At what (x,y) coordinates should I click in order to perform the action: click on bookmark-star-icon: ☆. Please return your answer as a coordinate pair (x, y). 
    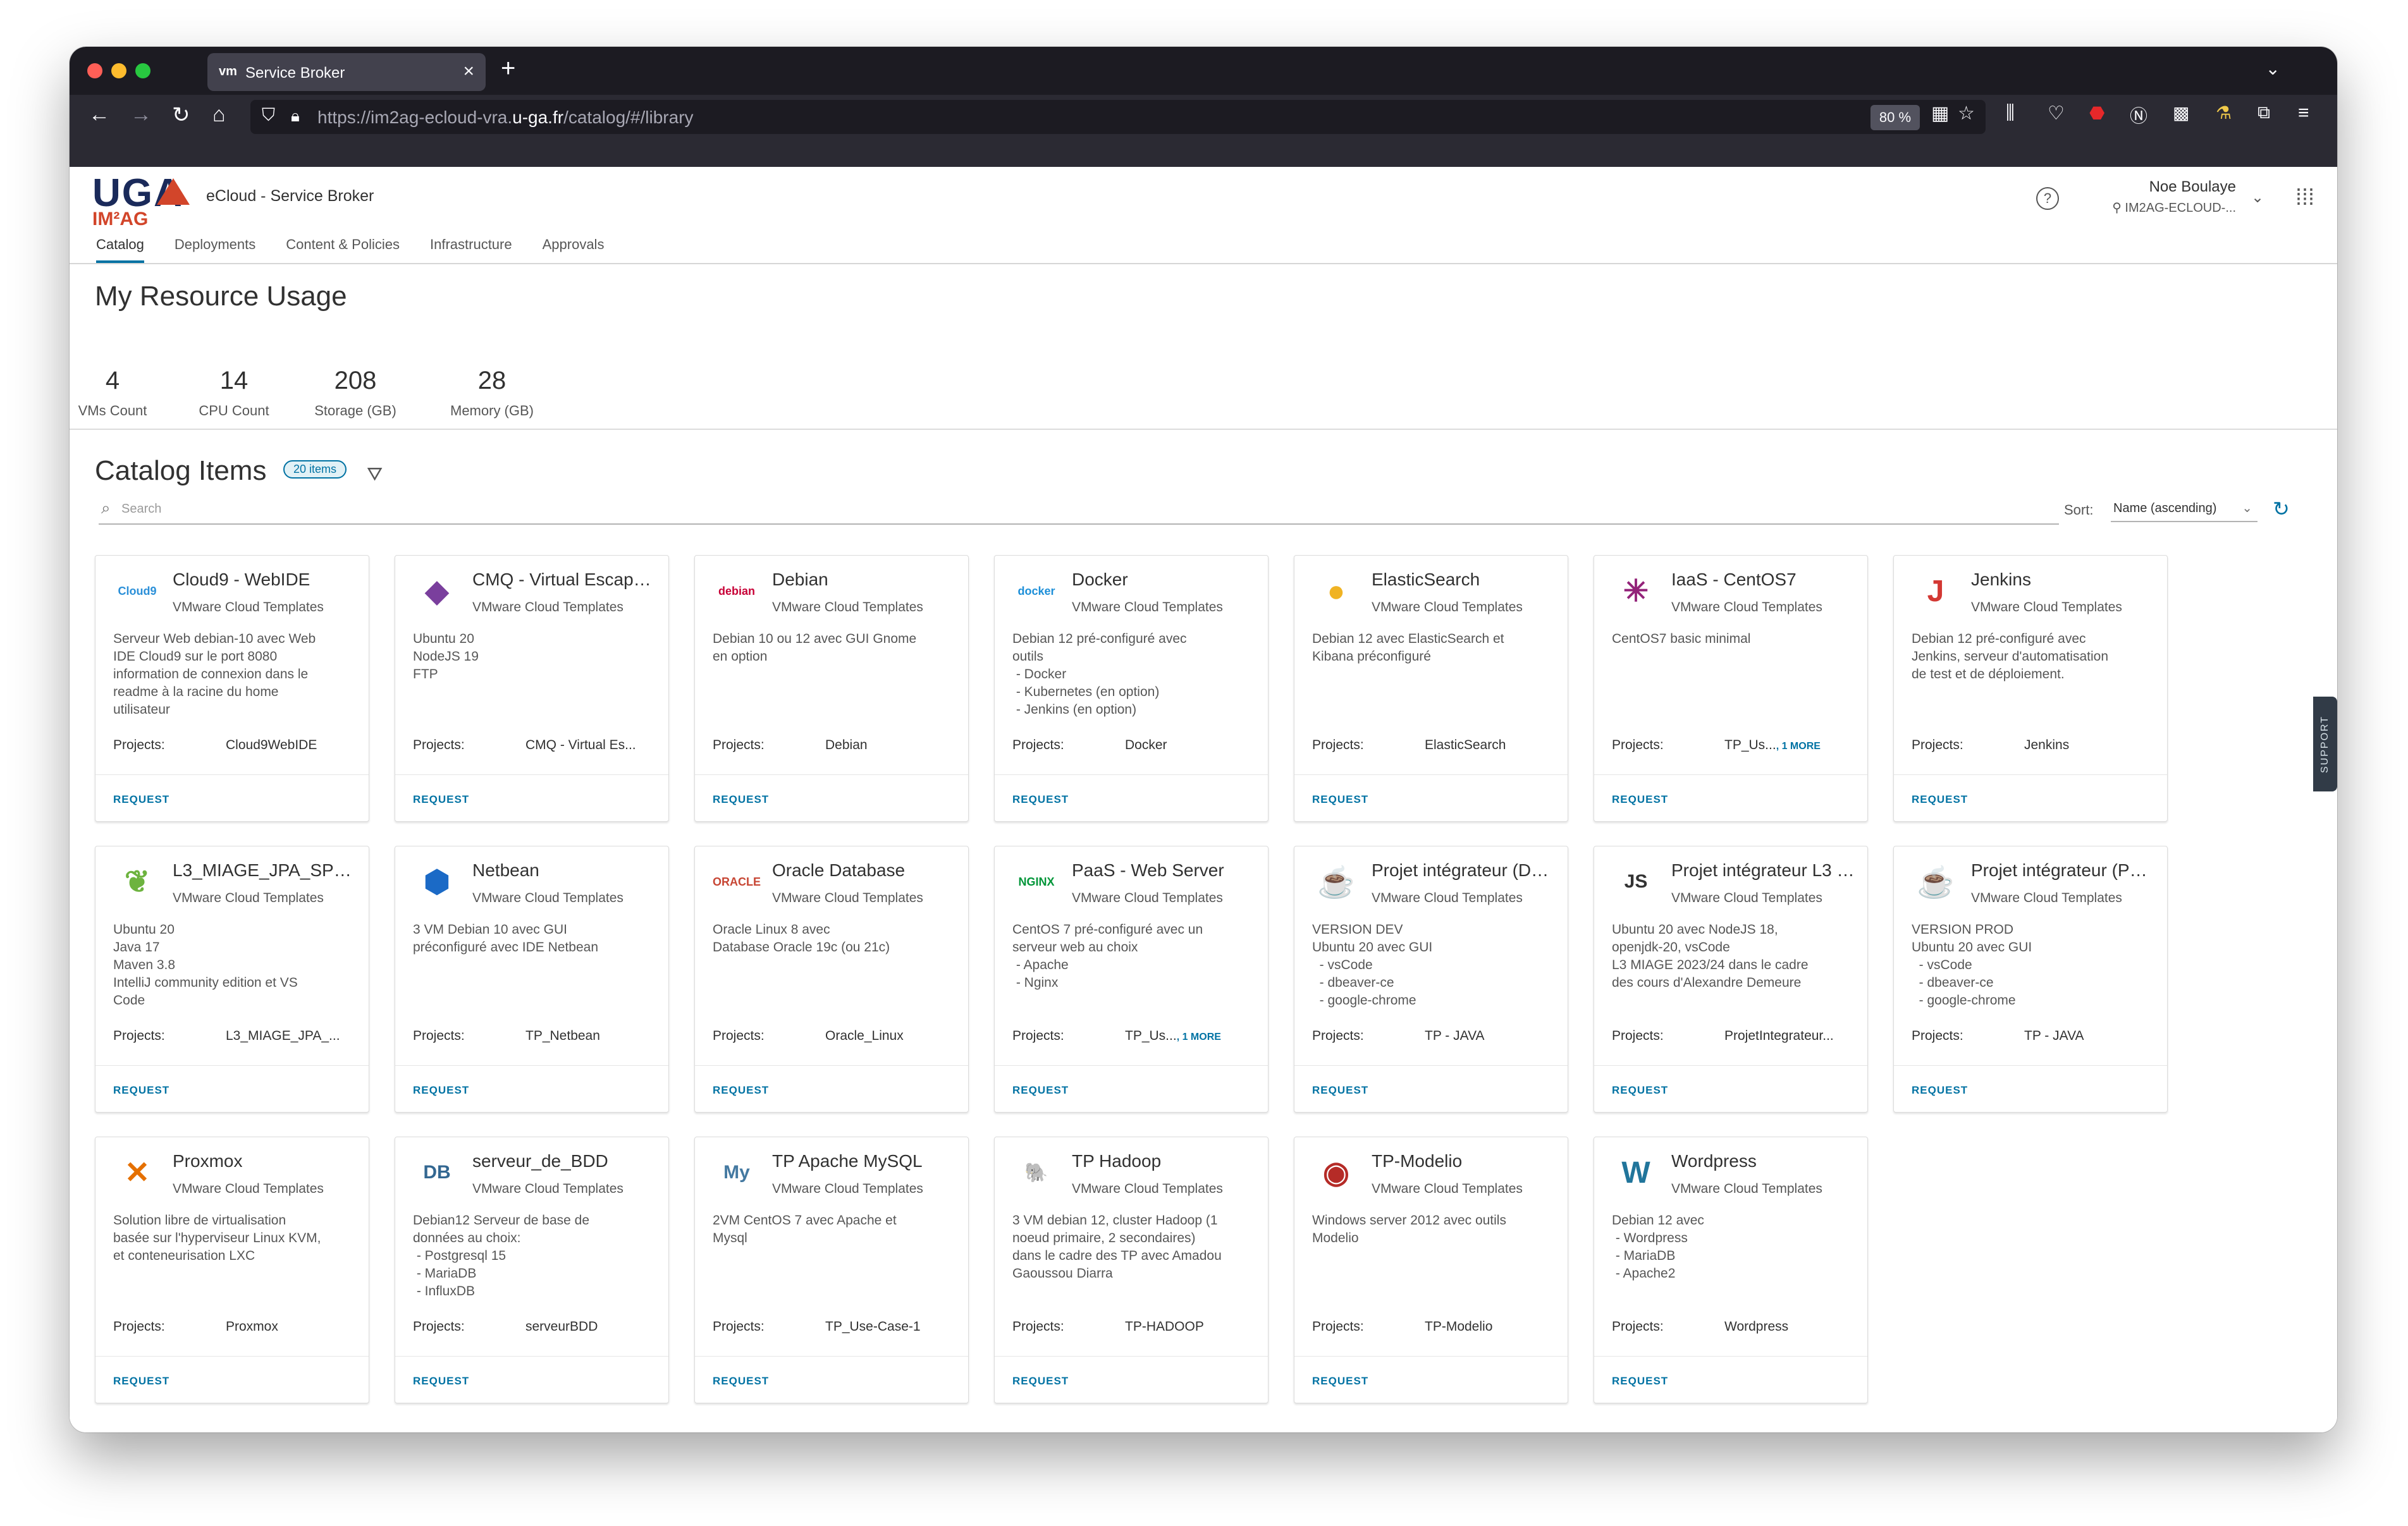
    Looking at the image, I should click on (1966, 113).